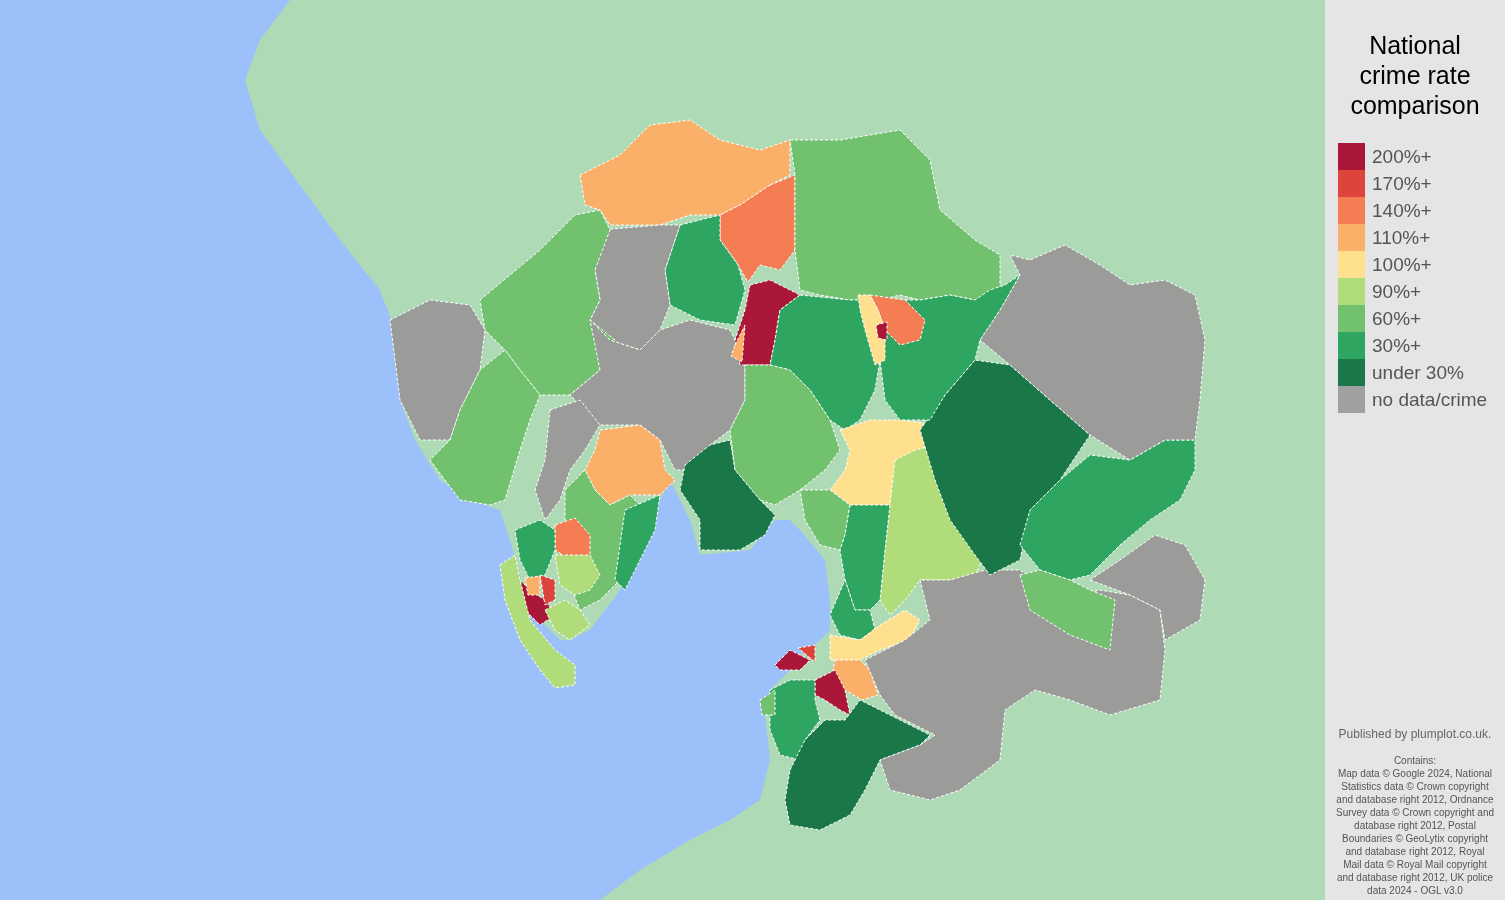 This screenshot has height=900, width=1505. I want to click on attribution-text: Map data © Google 2024, National Statistics data © Crown copyright and database right 2012, Ordnance Survey data © Crown copyright and database right 2012, Postal Boundaries © GeoLytix copyright and database right 2012, Royal Mail data © Royal Mail copyright and database right 2012, UK police data 2024 - OGL v3.0, so click(1415, 832).